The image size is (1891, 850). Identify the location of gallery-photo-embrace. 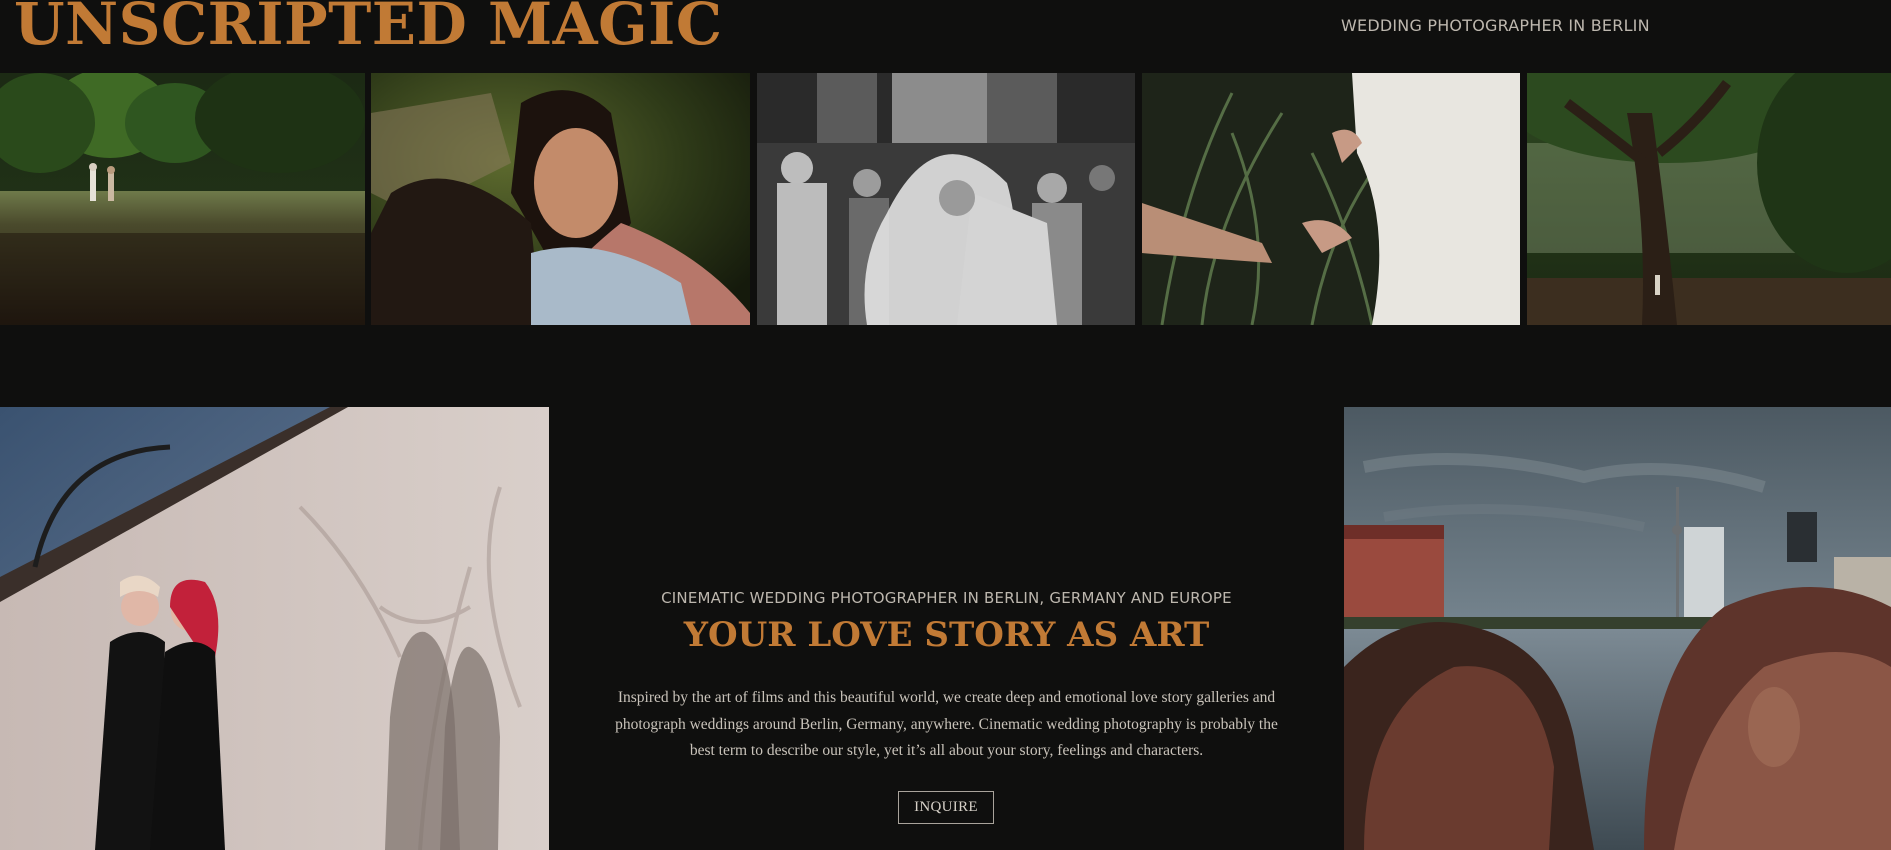
(560, 199).